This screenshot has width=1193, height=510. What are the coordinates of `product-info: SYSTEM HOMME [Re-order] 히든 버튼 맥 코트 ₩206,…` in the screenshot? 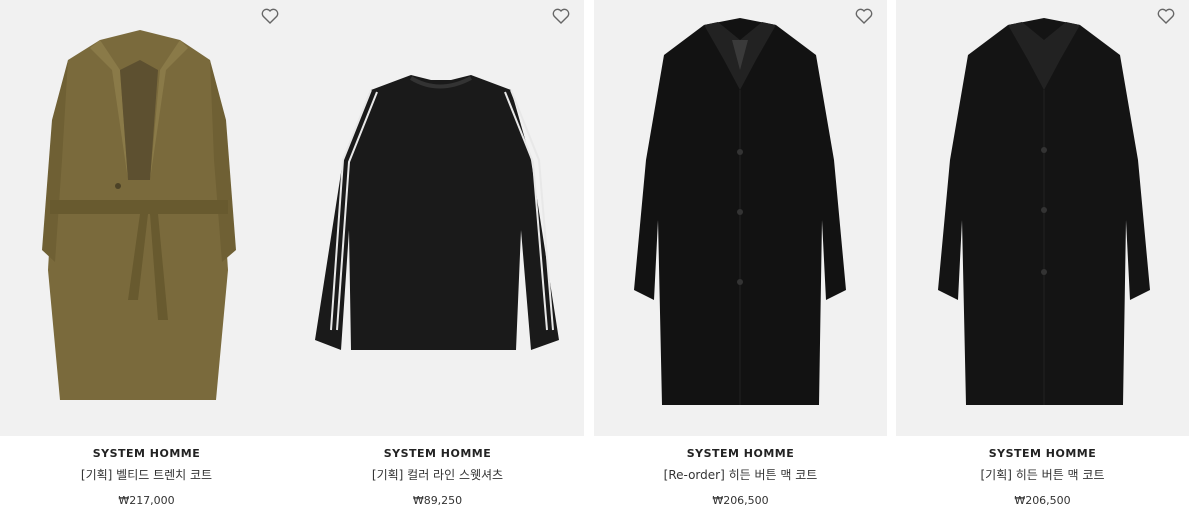 It's located at (740, 472).